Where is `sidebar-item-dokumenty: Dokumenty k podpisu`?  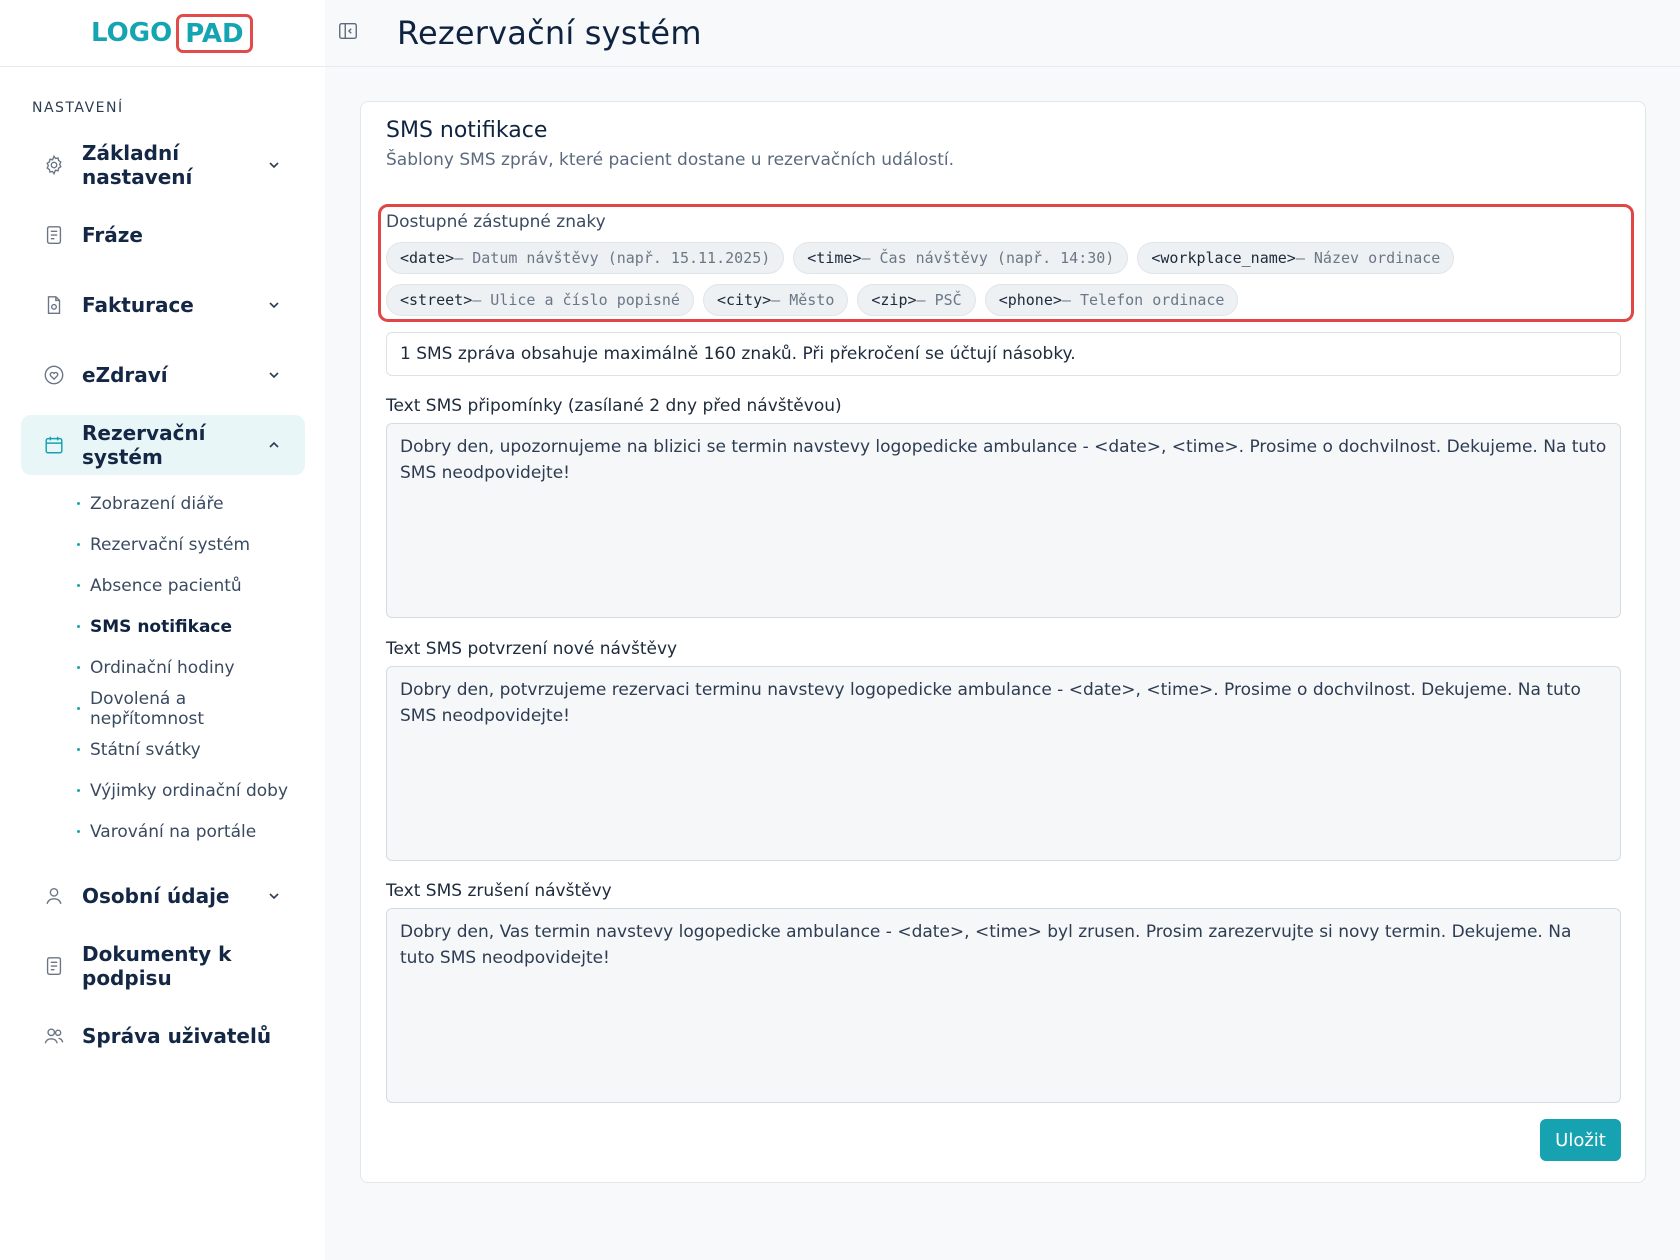
sidebar-item-dokumenty: Dokumenty k podpisu is located at coordinates (163, 966).